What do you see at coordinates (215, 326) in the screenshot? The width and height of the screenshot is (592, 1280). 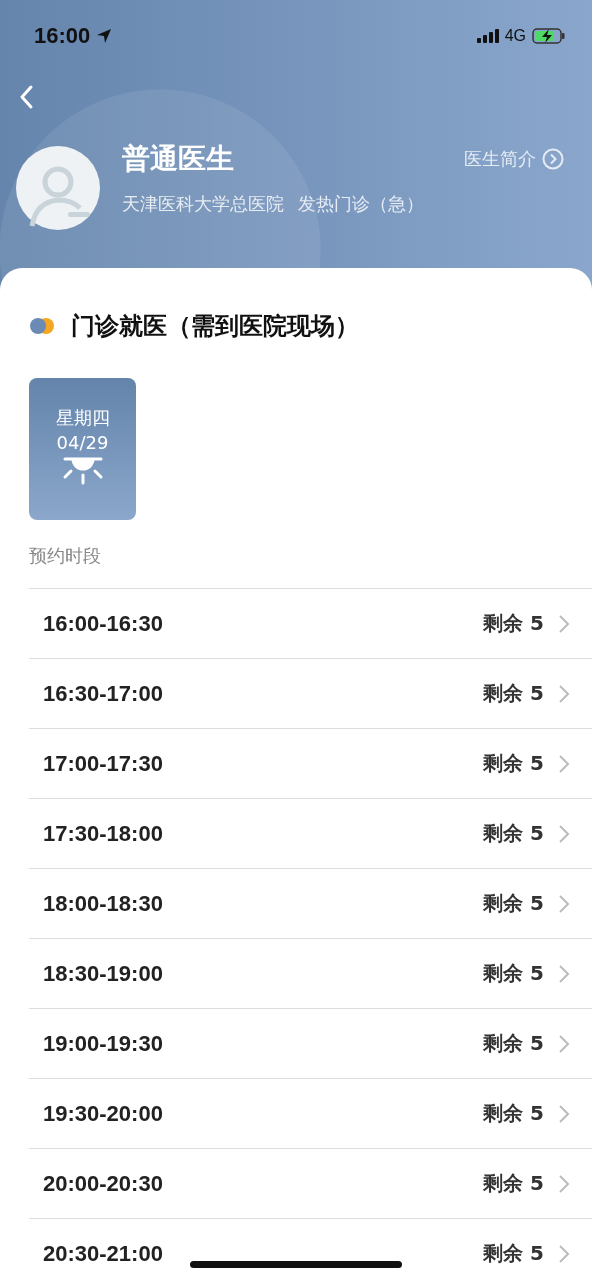 I see `section-title: 门诊就医（需到医院现场）` at bounding box center [215, 326].